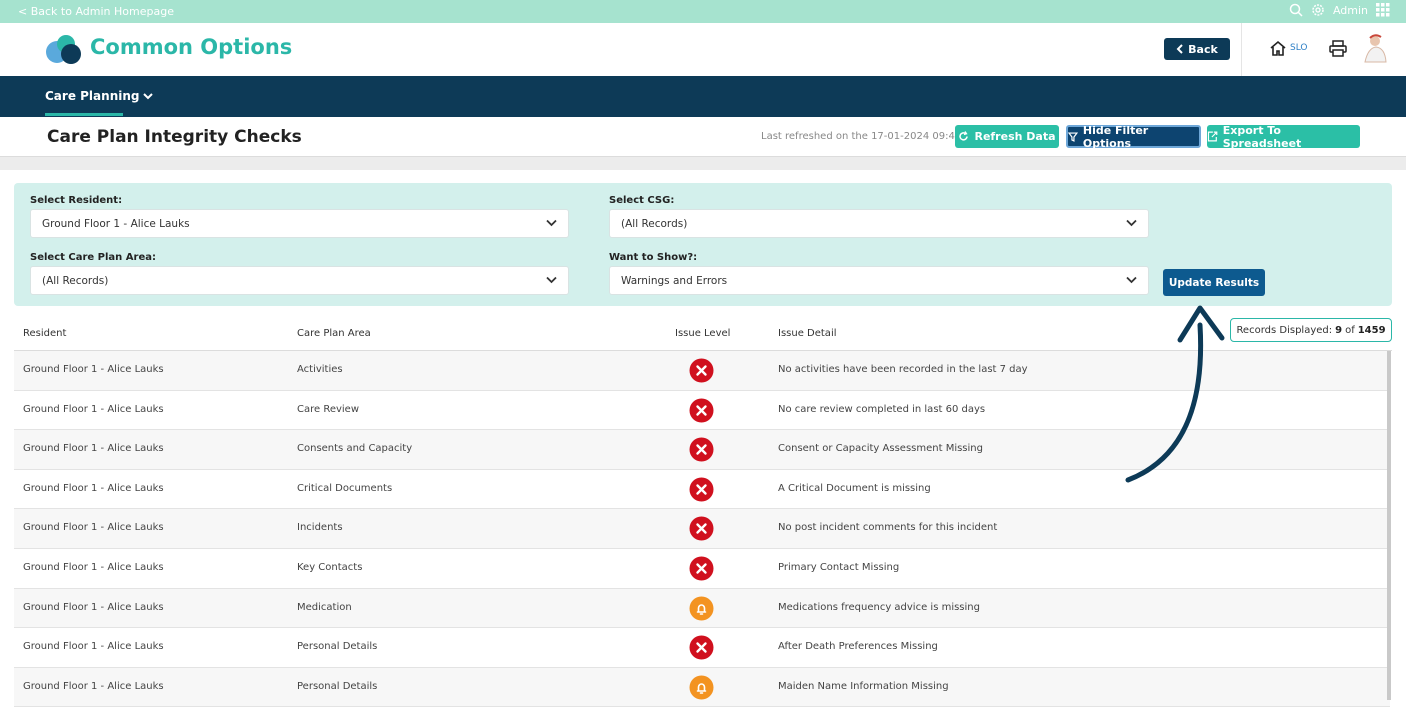  I want to click on cell-care-plan-area: Critical Documents, so click(345, 488).